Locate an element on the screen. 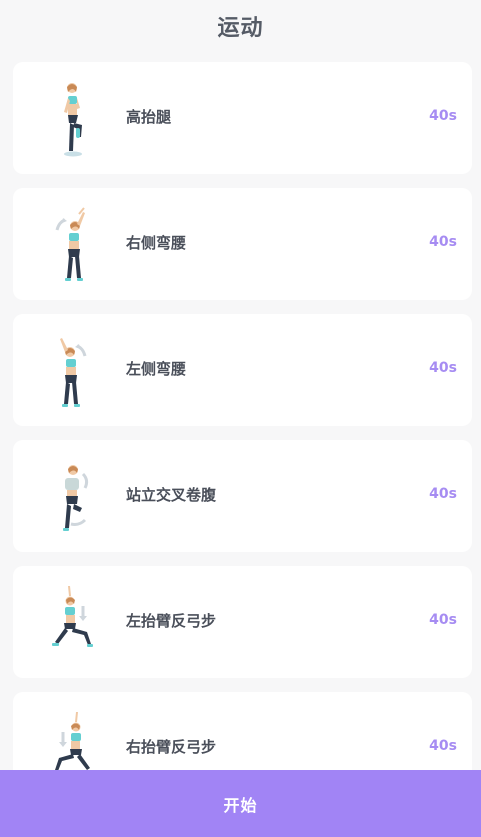 The image size is (481, 837). standing-cross-crunch-figure-icon is located at coordinates (76, 498).